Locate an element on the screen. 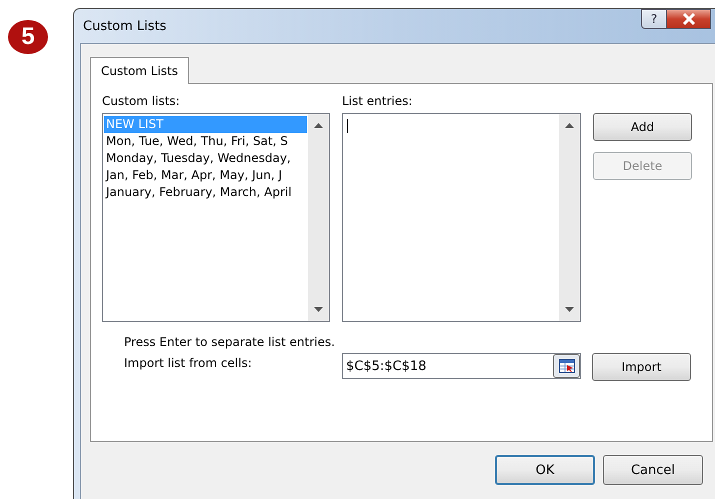  help-button: ? is located at coordinates (654, 19).